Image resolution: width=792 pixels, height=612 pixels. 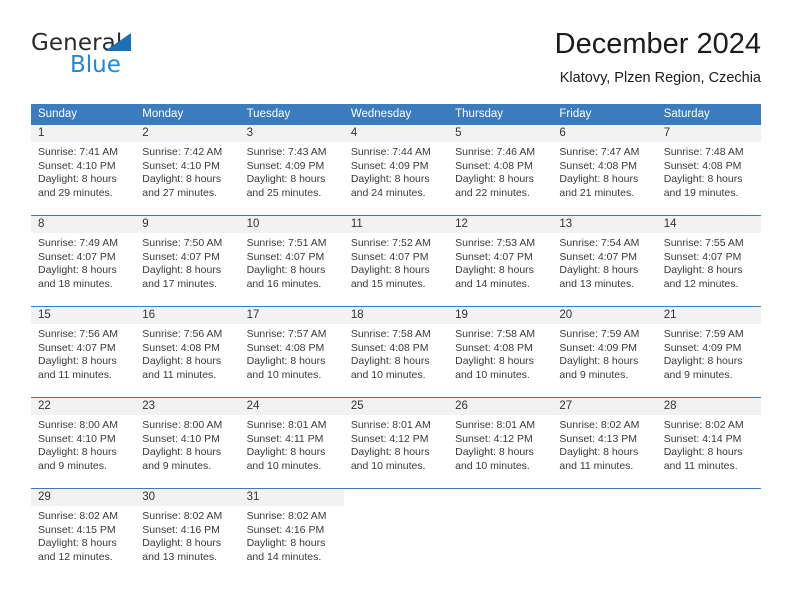 I want to click on sunset-text: Sunset: 4:13 PM, so click(x=598, y=438).